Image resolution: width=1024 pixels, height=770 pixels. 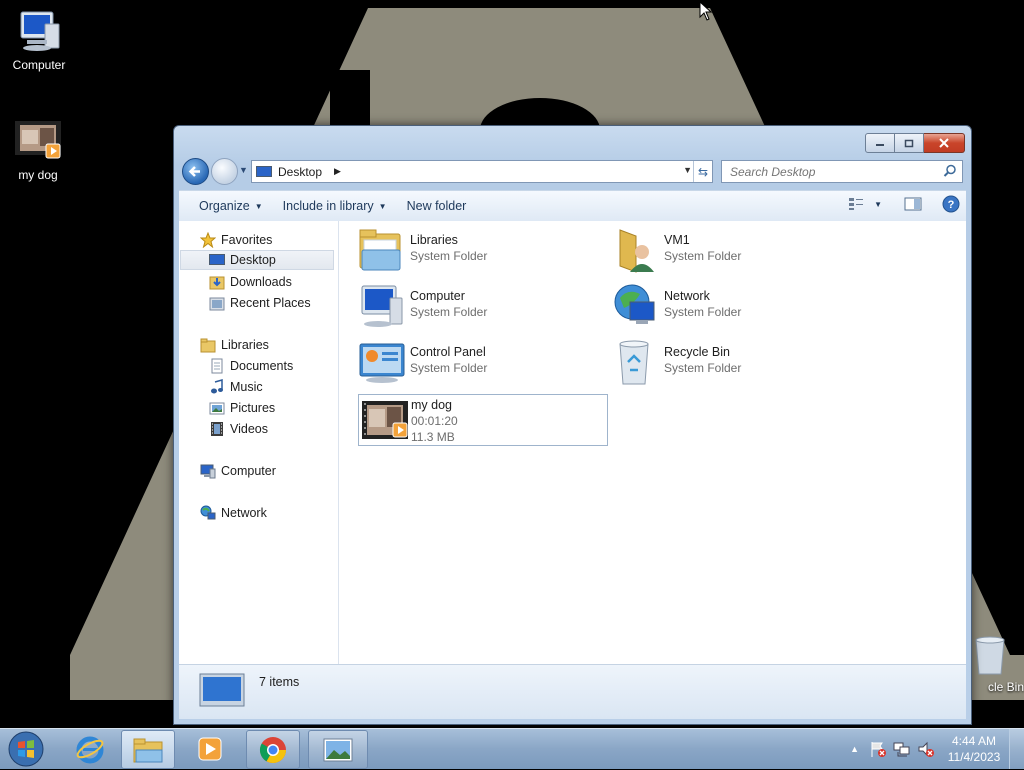 I want to click on details-pane: 7 items, so click(x=572, y=691).